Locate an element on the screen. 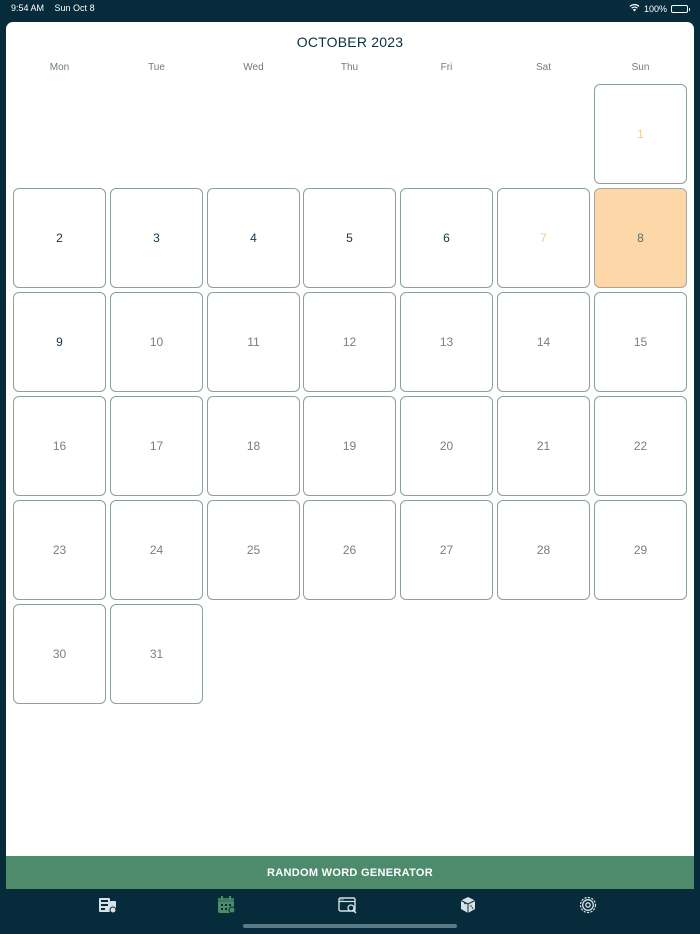  day-cell: 19 is located at coordinates (349, 446).